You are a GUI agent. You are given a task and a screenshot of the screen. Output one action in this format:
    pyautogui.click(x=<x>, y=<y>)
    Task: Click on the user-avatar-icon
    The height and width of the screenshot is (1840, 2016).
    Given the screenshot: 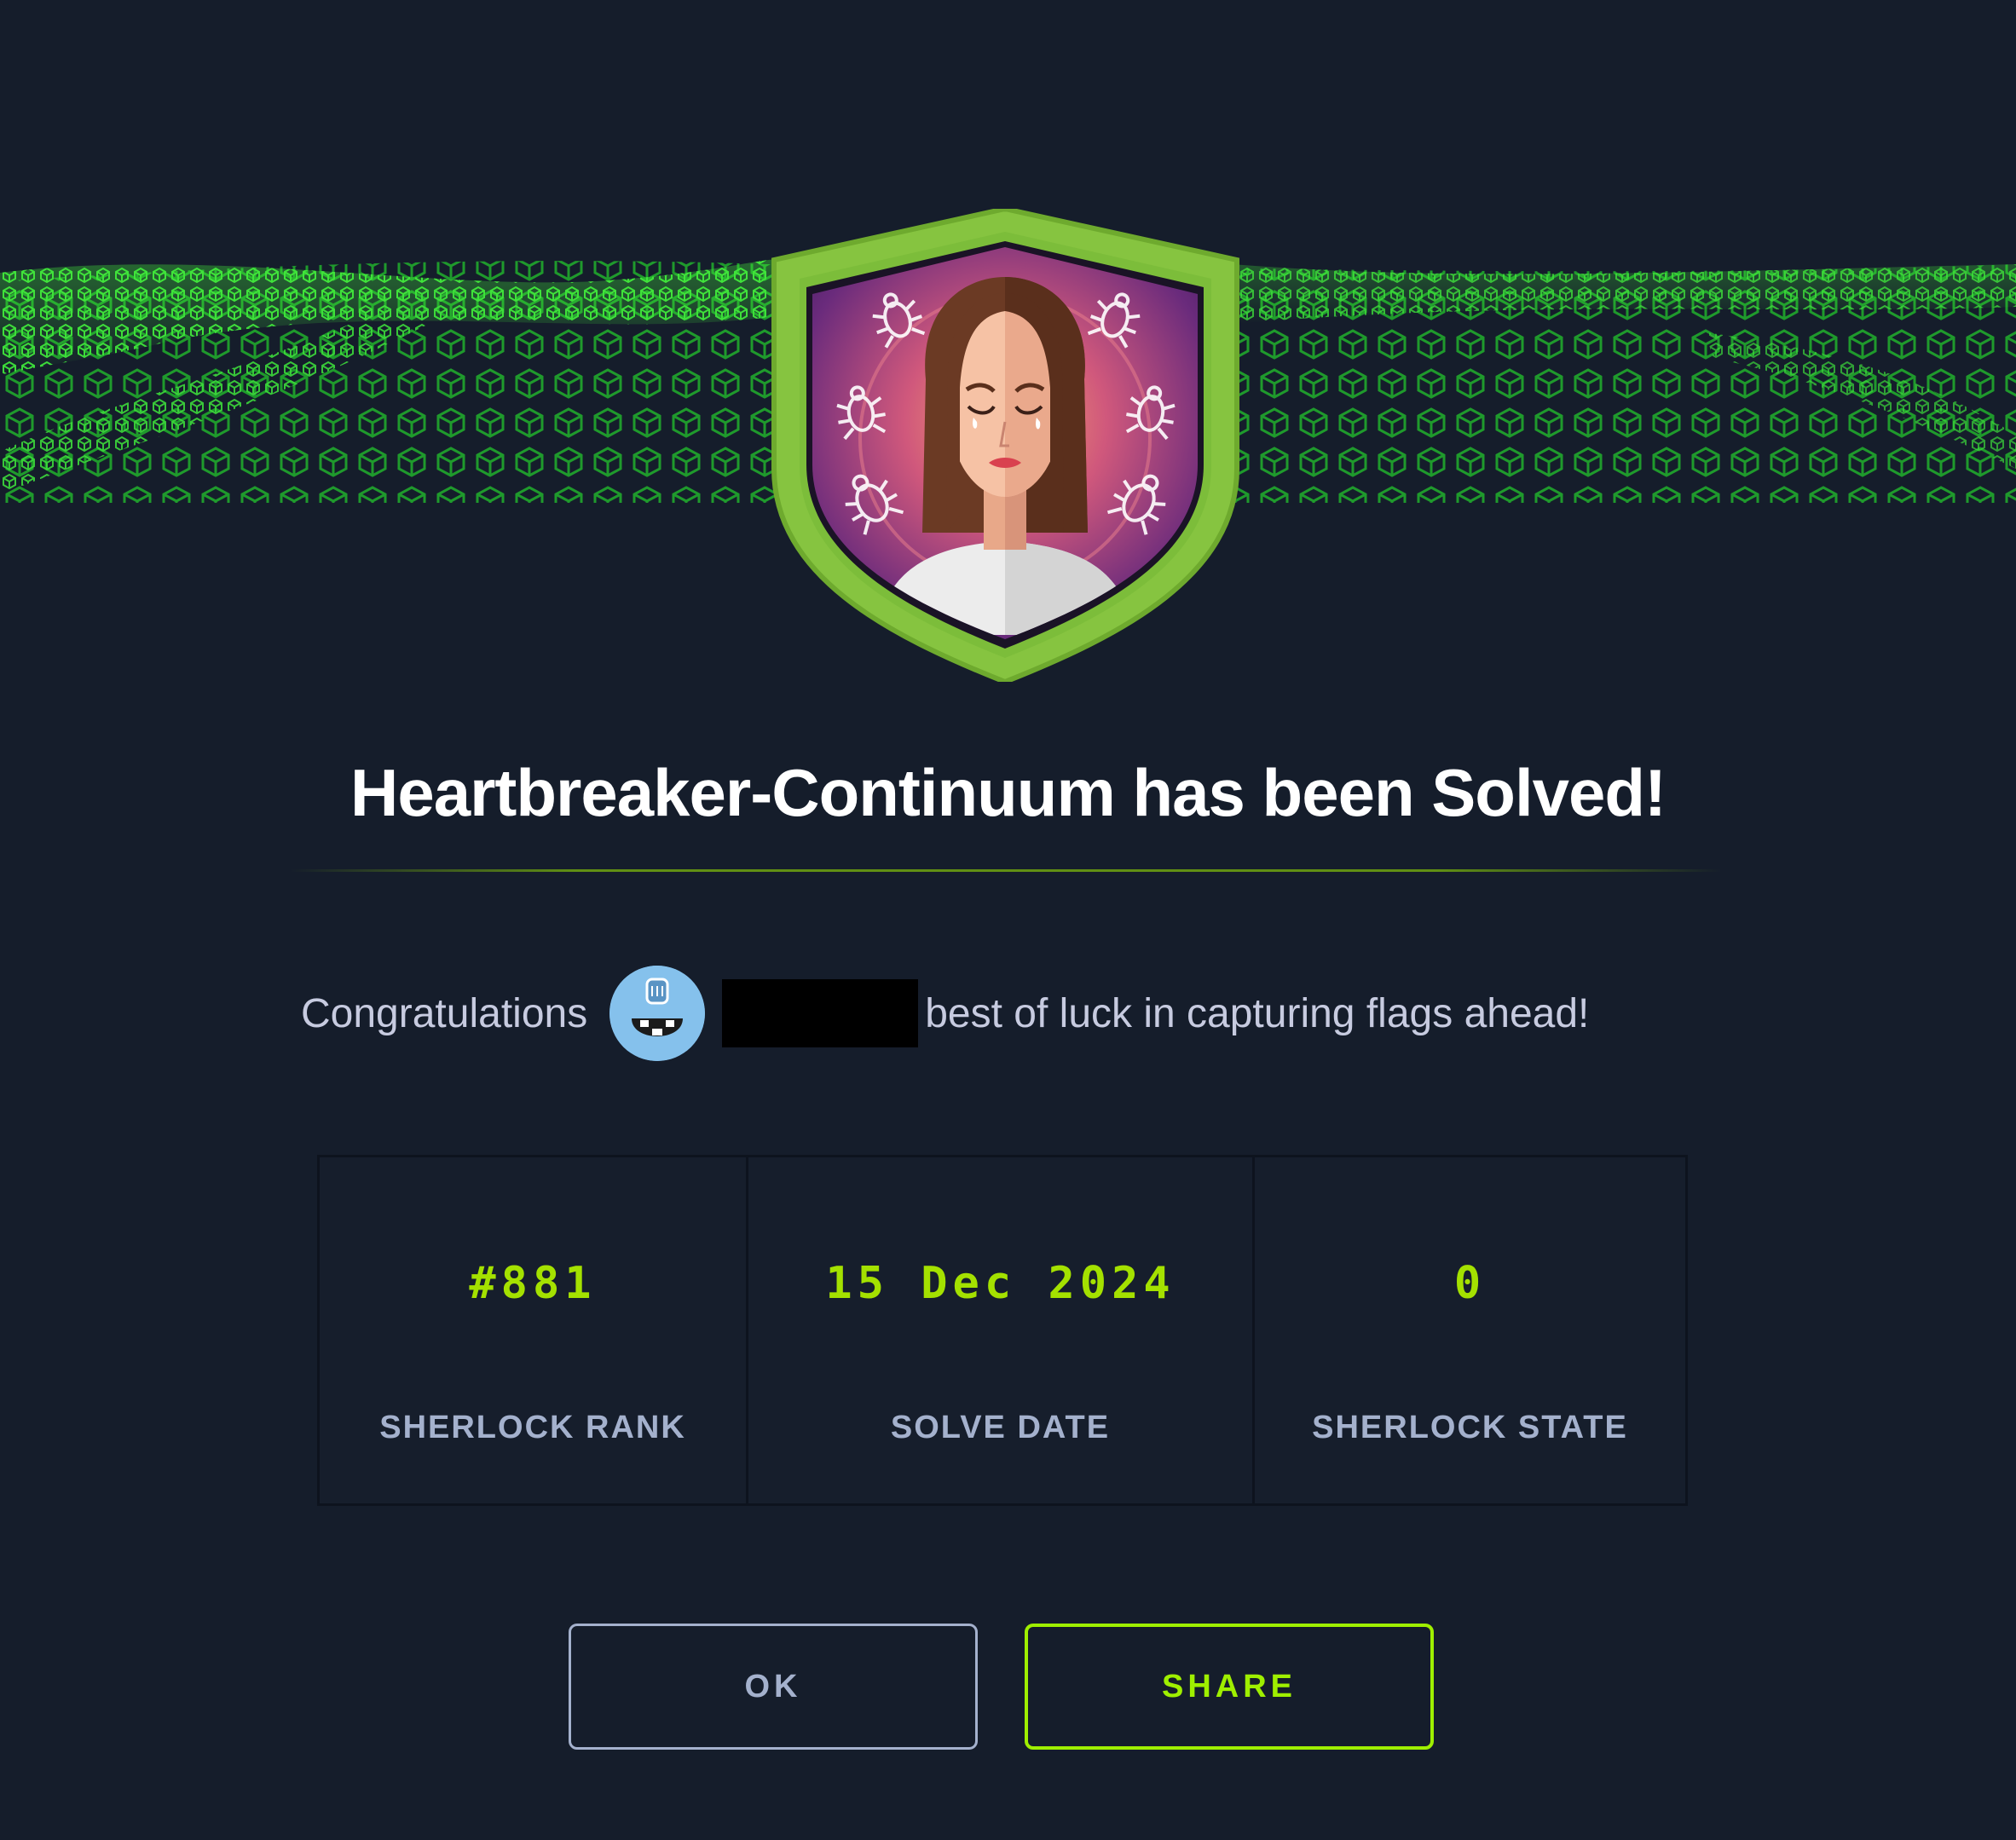 What is the action you would take?
    pyautogui.click(x=657, y=1013)
    